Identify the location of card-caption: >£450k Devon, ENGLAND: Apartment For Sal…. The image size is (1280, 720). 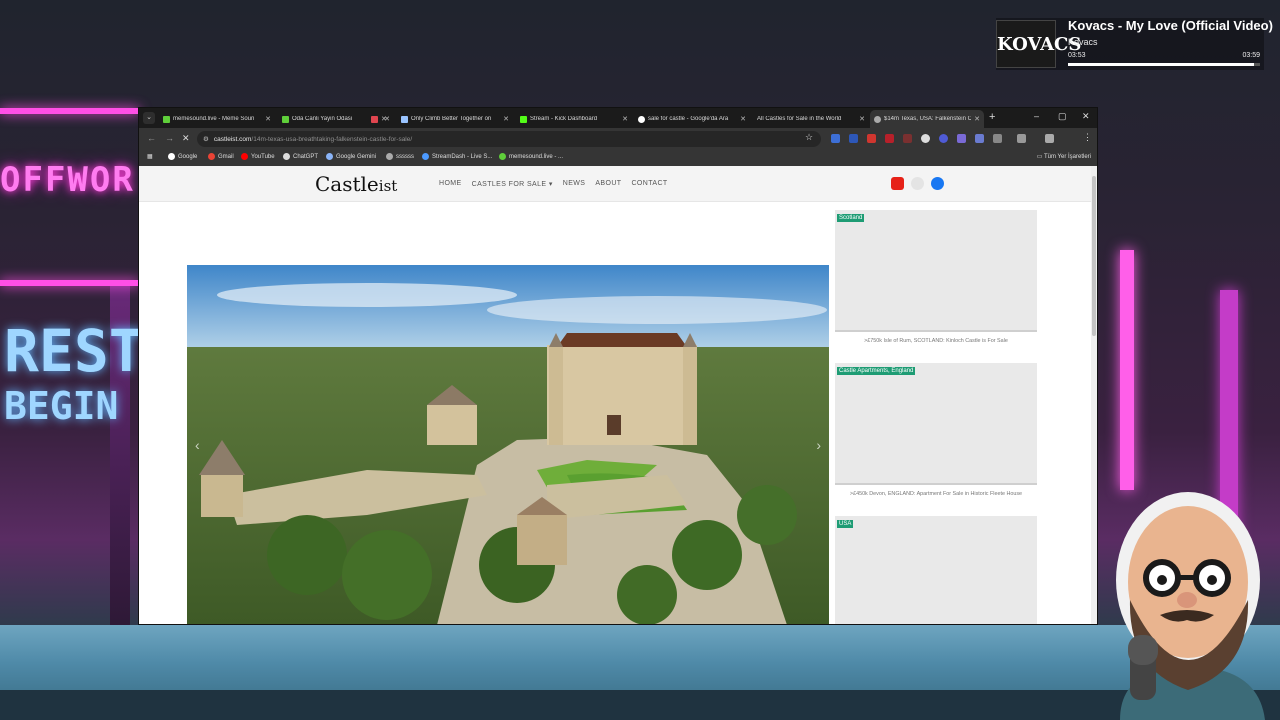
(936, 495).